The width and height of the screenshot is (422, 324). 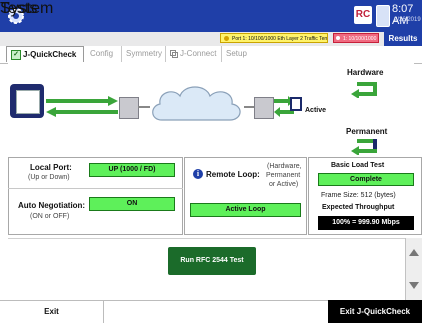 I want to click on info-icon: i, so click(x=198, y=174).